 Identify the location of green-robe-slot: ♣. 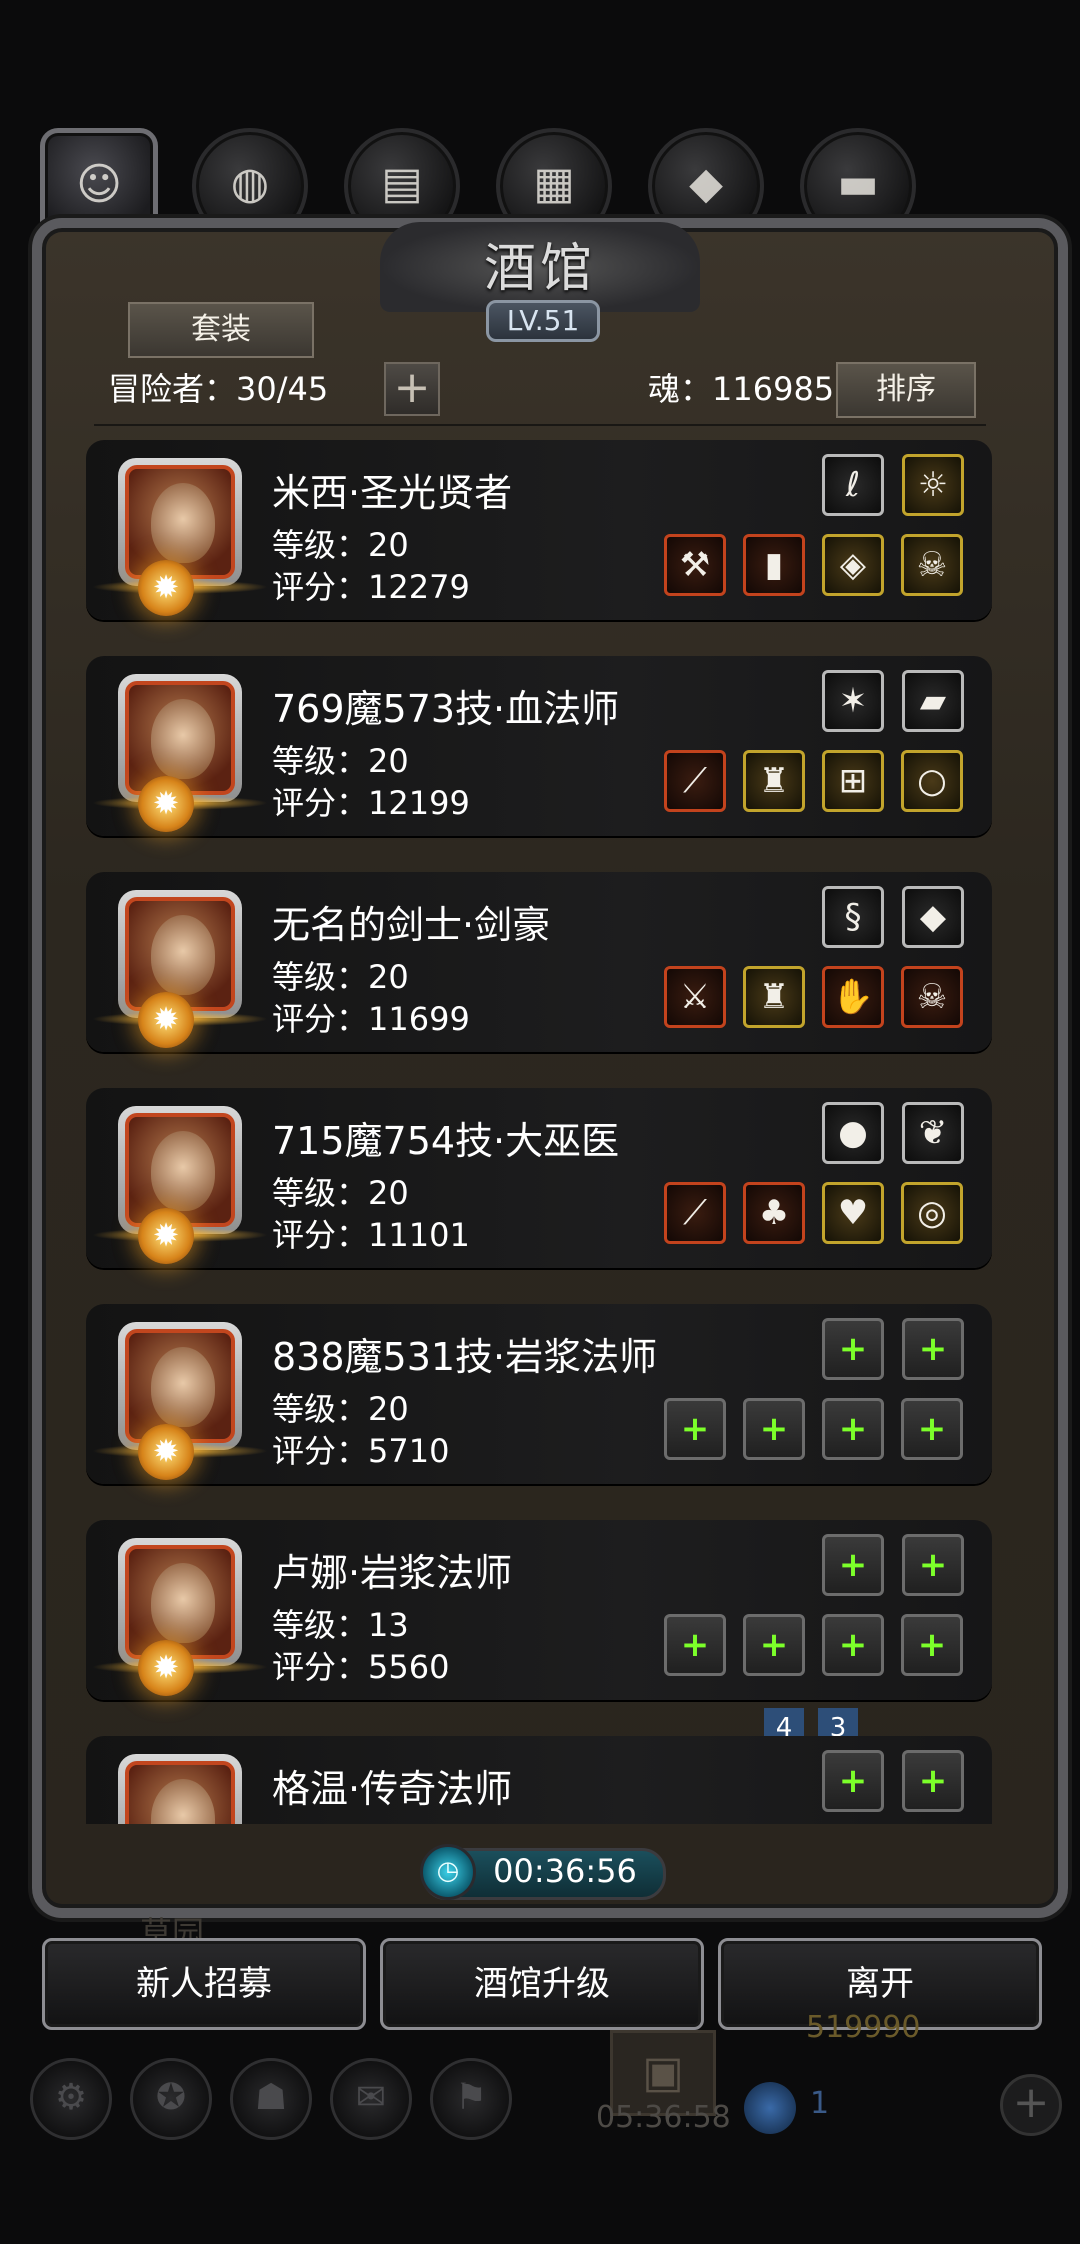
(774, 1213).